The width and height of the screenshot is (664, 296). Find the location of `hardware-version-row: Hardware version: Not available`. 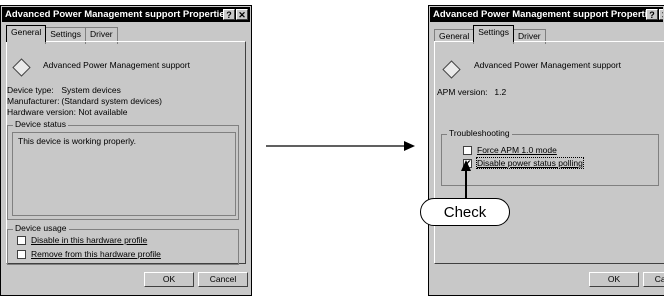

hardware-version-row: Hardware version: Not available is located at coordinates (67, 112).